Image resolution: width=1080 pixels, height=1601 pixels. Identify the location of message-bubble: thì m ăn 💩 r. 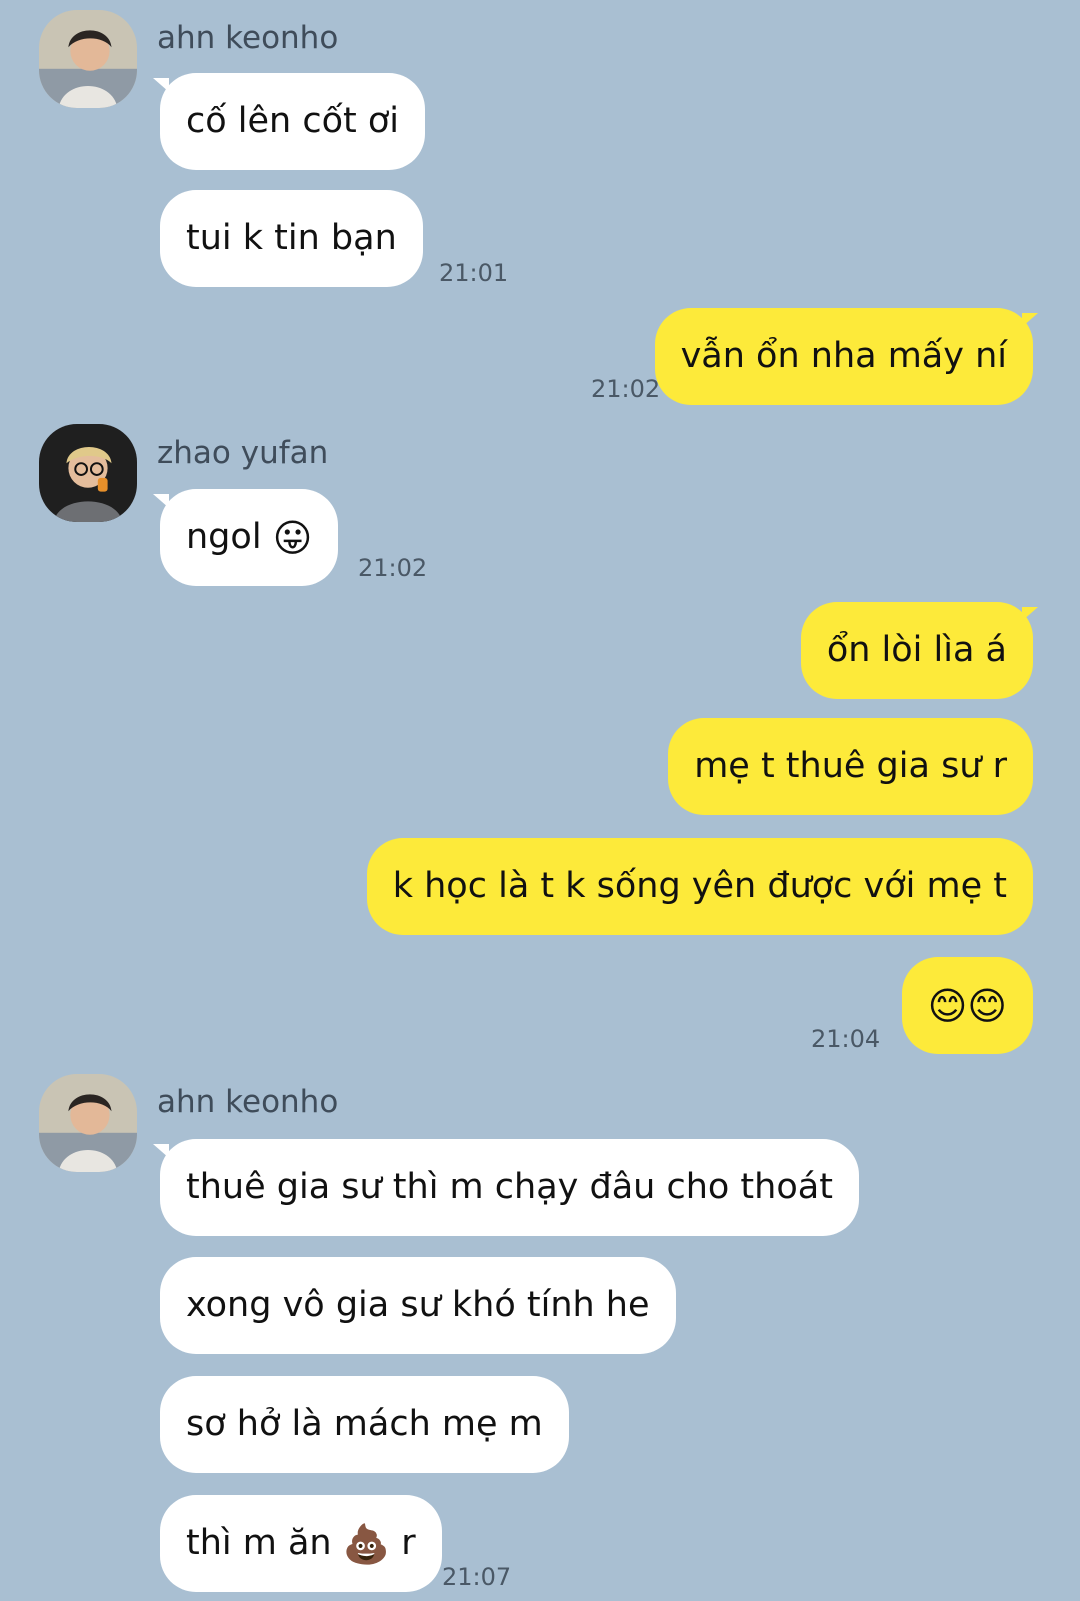
(301, 1543).